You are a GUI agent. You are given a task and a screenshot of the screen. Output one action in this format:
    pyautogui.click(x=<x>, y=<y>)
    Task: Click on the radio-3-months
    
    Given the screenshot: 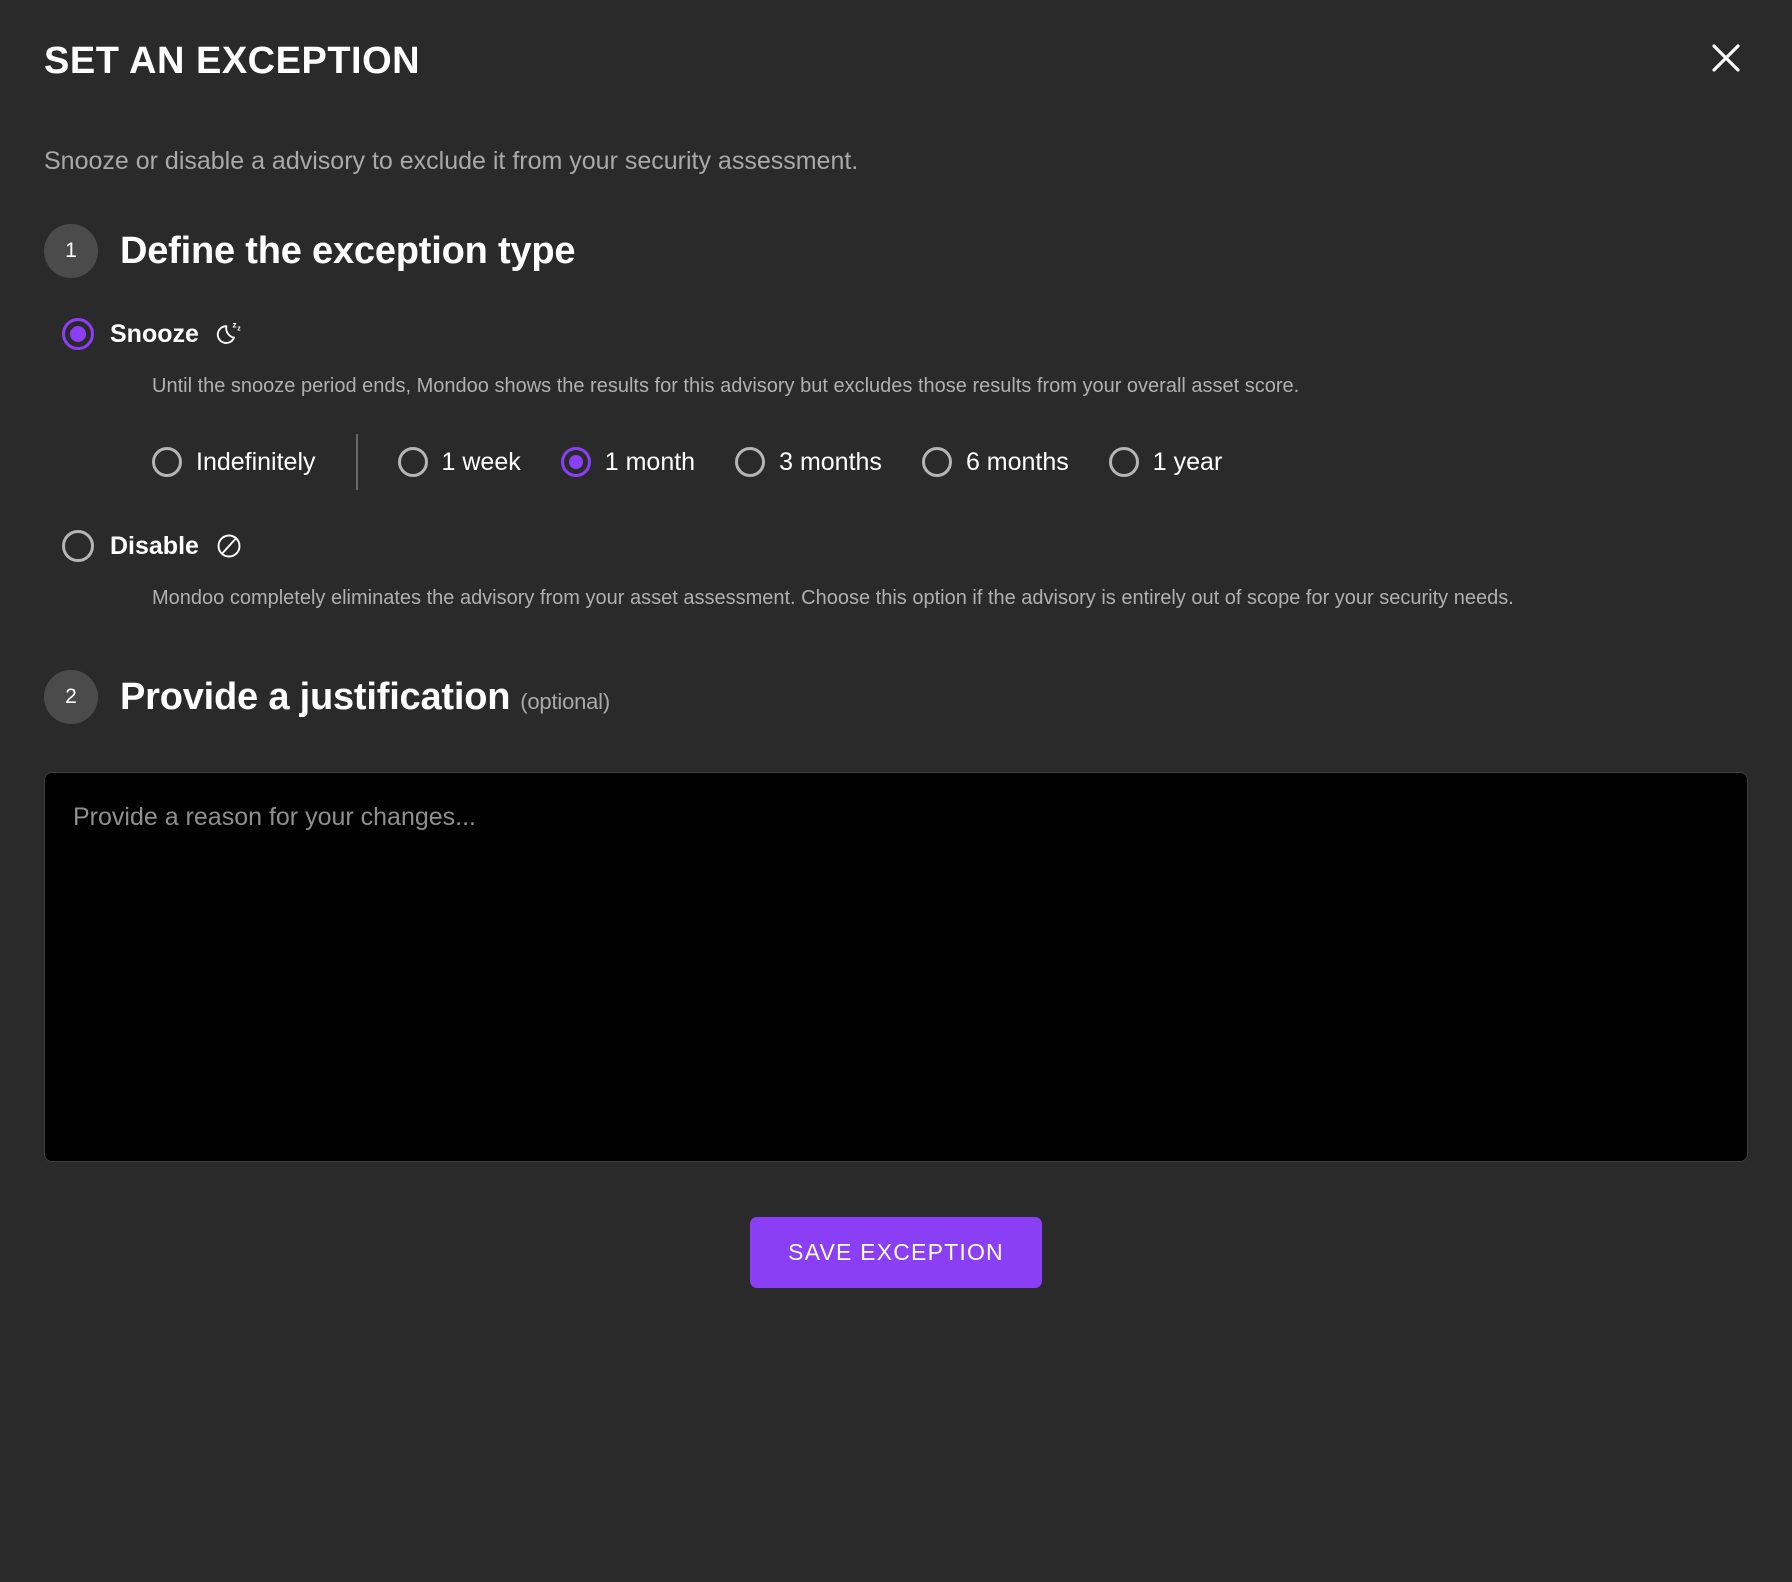 What is the action you would take?
    pyautogui.click(x=750, y=462)
    